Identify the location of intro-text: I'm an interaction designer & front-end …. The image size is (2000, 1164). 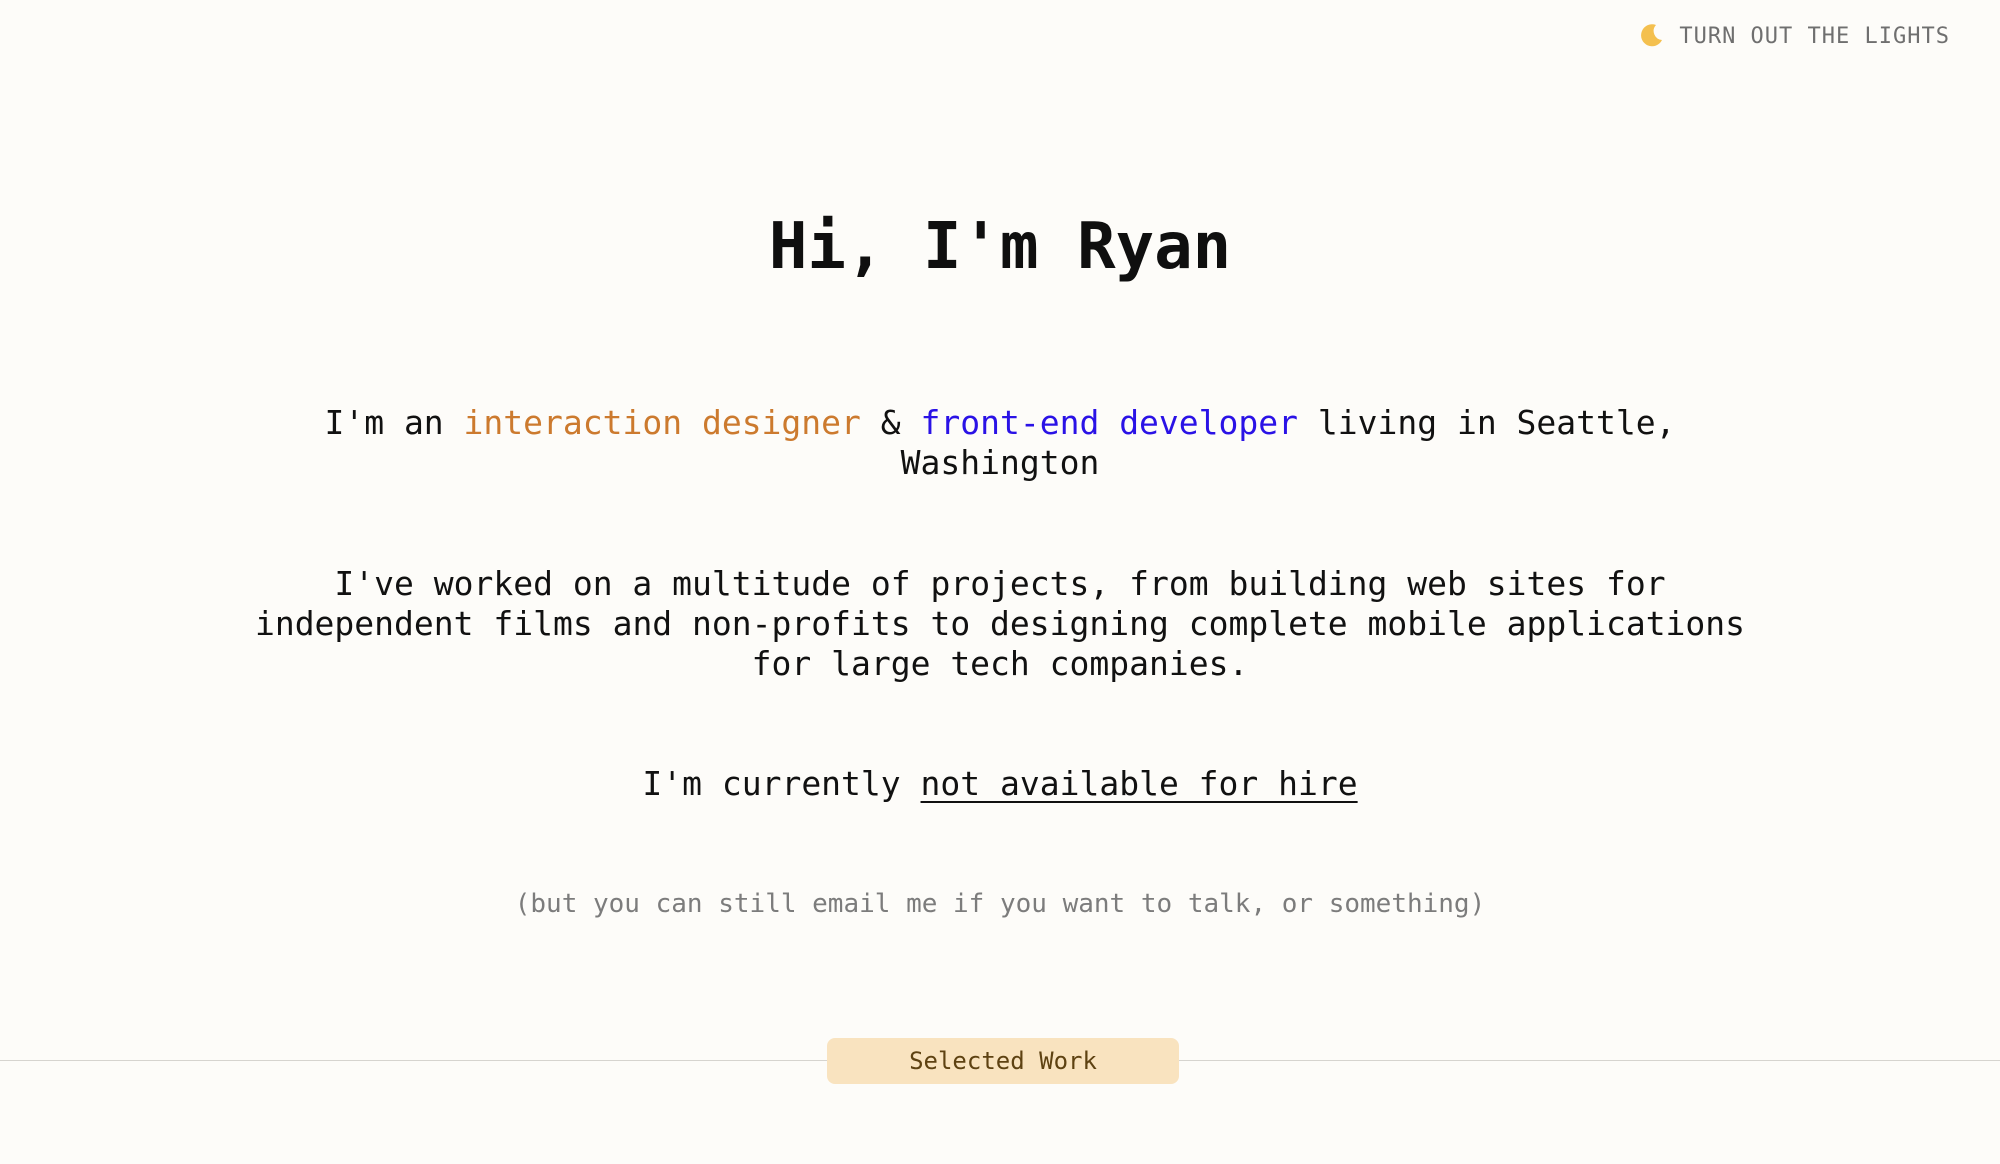
(1000, 443).